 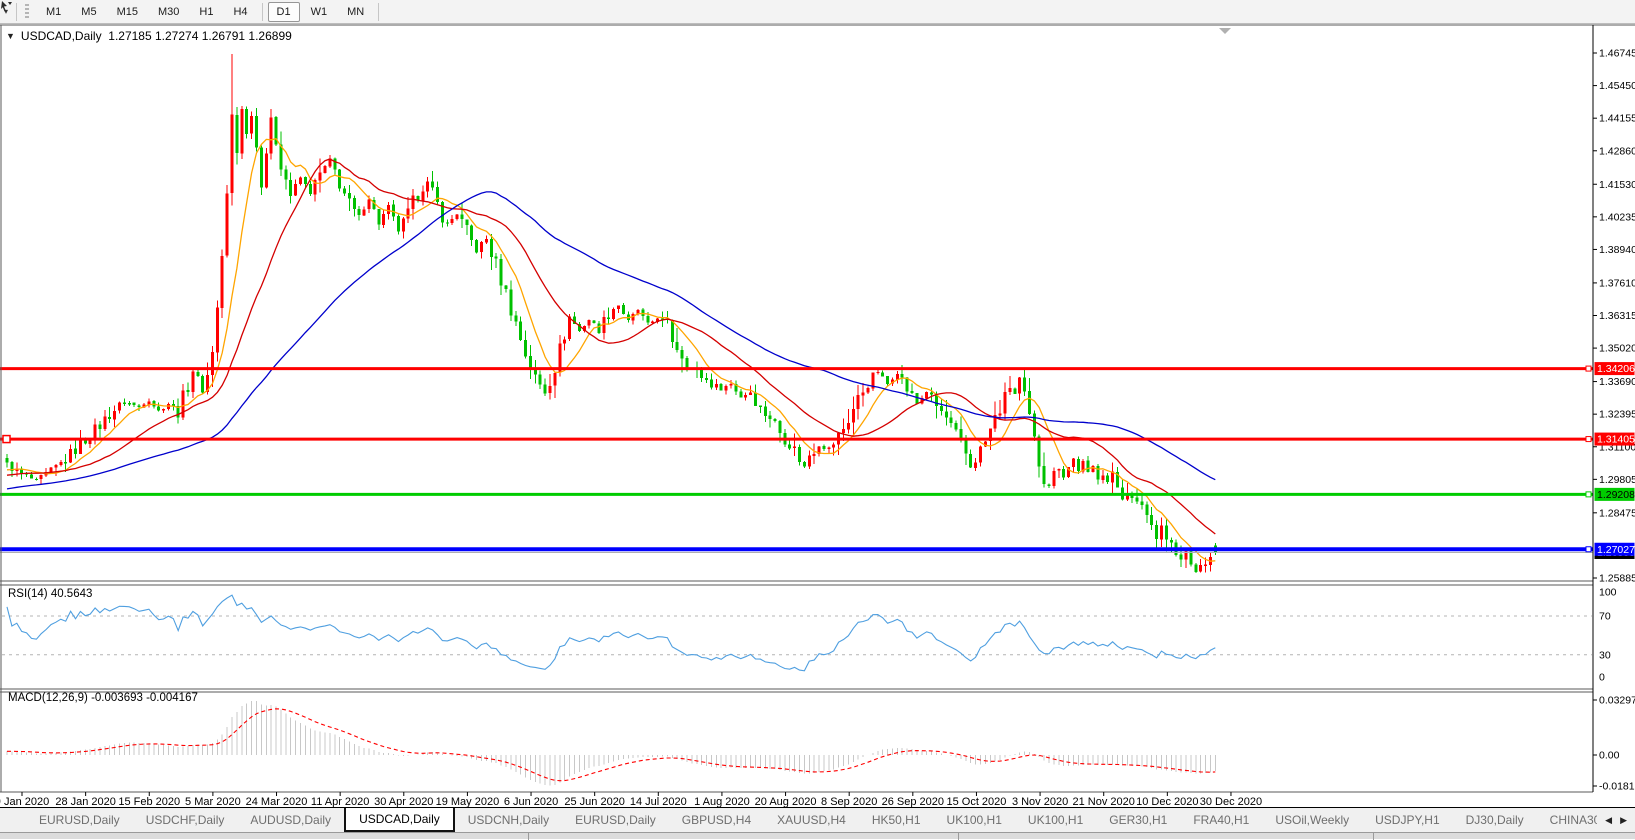 What do you see at coordinates (277, 801) in the screenshot?
I see `date-label: 24 Mar 2020` at bounding box center [277, 801].